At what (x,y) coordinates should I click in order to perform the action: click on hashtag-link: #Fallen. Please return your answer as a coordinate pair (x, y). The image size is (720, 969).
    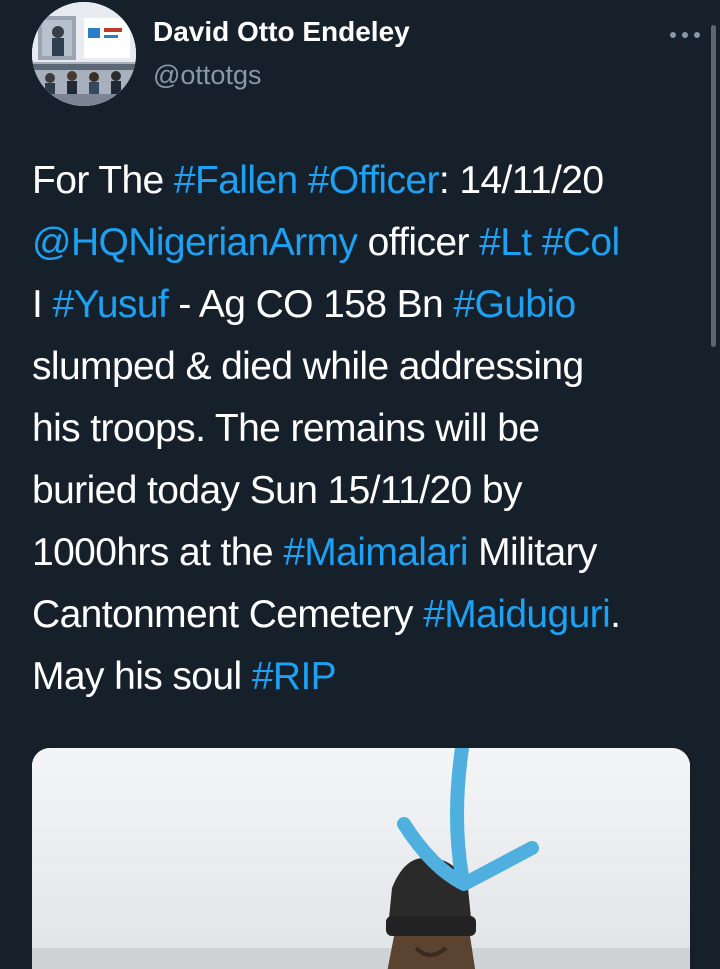
    Looking at the image, I should click on (236, 180).